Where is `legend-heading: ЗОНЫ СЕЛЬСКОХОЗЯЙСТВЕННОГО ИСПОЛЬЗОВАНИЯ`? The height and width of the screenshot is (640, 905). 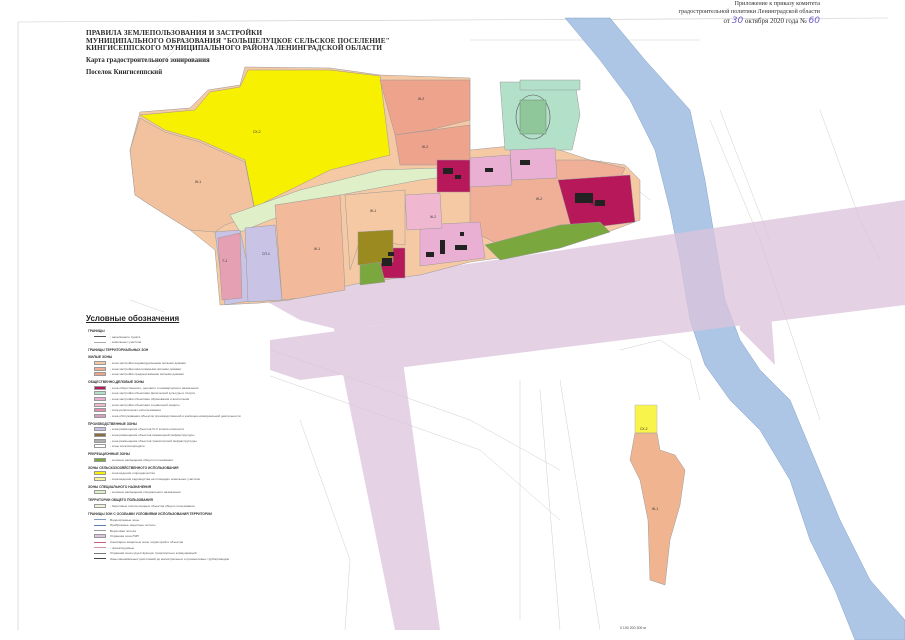
legend-heading: ЗОНЫ СЕЛЬСКОХОЗЯЙСТВЕННОГО ИСПОЛЬЗОВАНИЯ is located at coordinates (133, 467).